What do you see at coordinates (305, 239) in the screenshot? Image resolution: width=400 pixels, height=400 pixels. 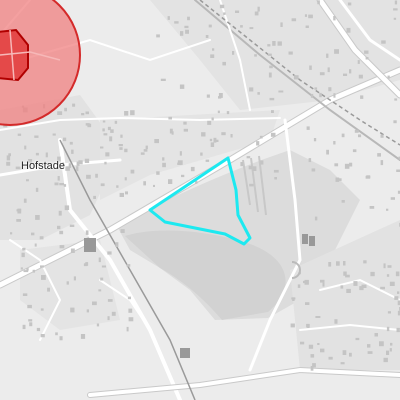 I see `building-block` at bounding box center [305, 239].